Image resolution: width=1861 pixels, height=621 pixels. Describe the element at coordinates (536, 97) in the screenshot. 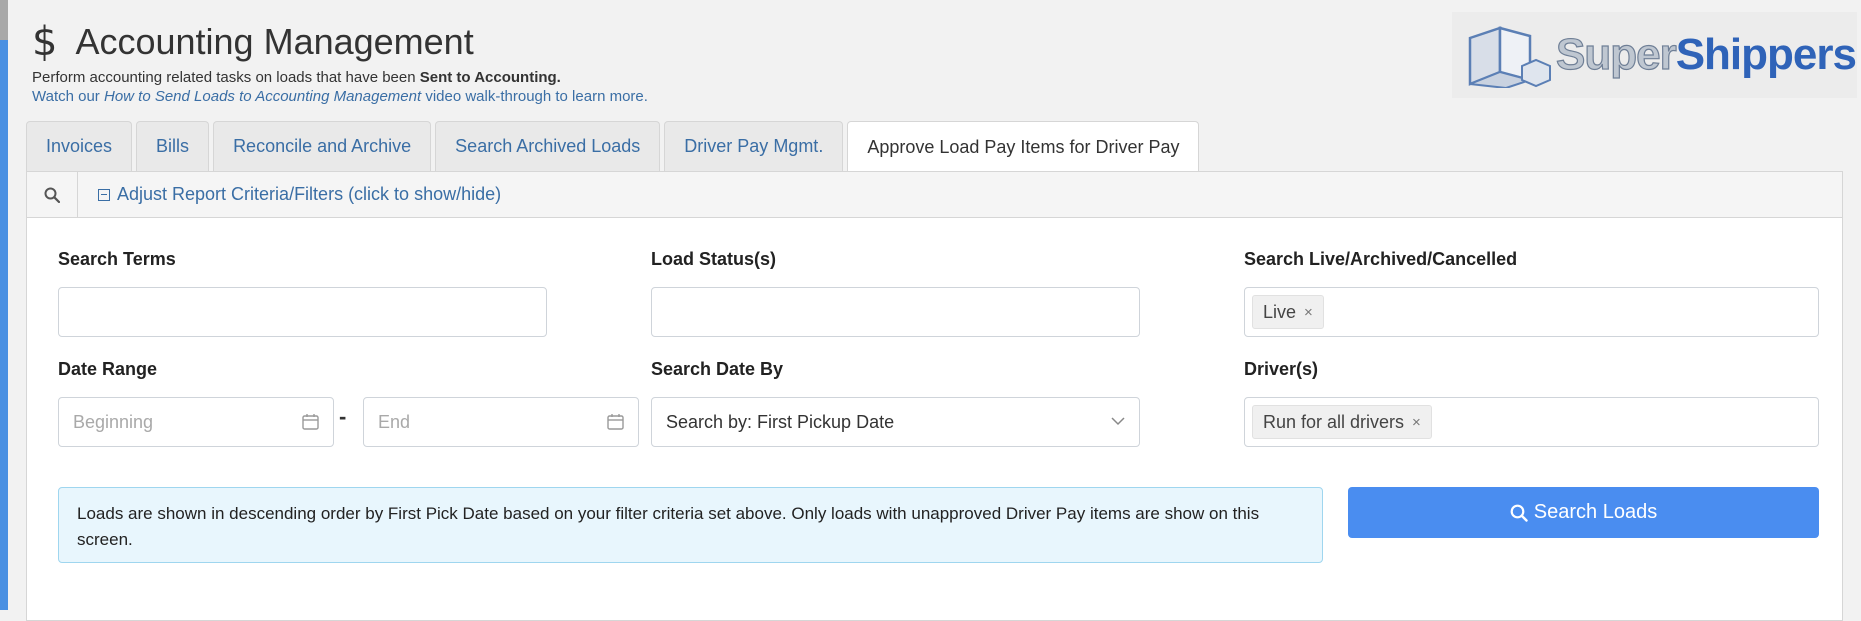

I see `watch-suffix: video walk-through to learn more.` at that location.